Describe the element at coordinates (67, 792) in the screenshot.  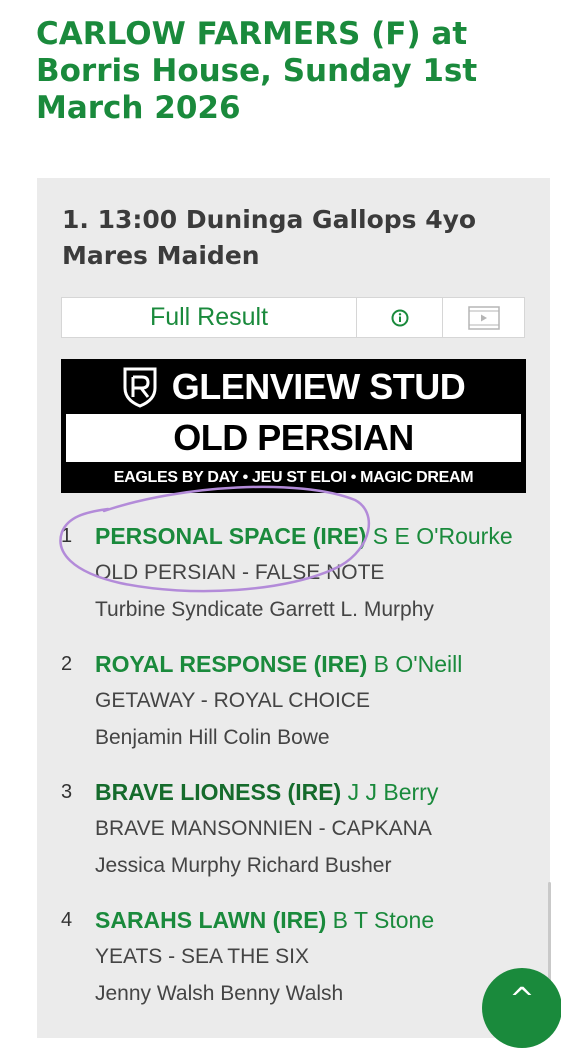
I see `runner-position: 3` at that location.